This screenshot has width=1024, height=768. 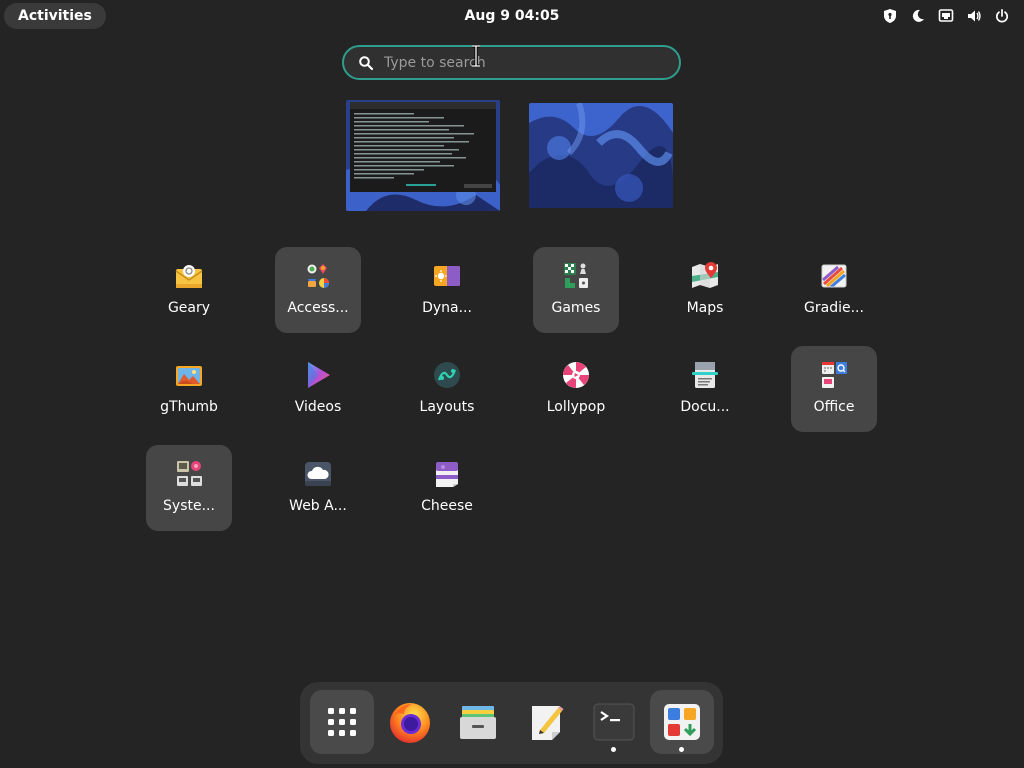 What do you see at coordinates (447, 375) in the screenshot?
I see `layouts-icon` at bounding box center [447, 375].